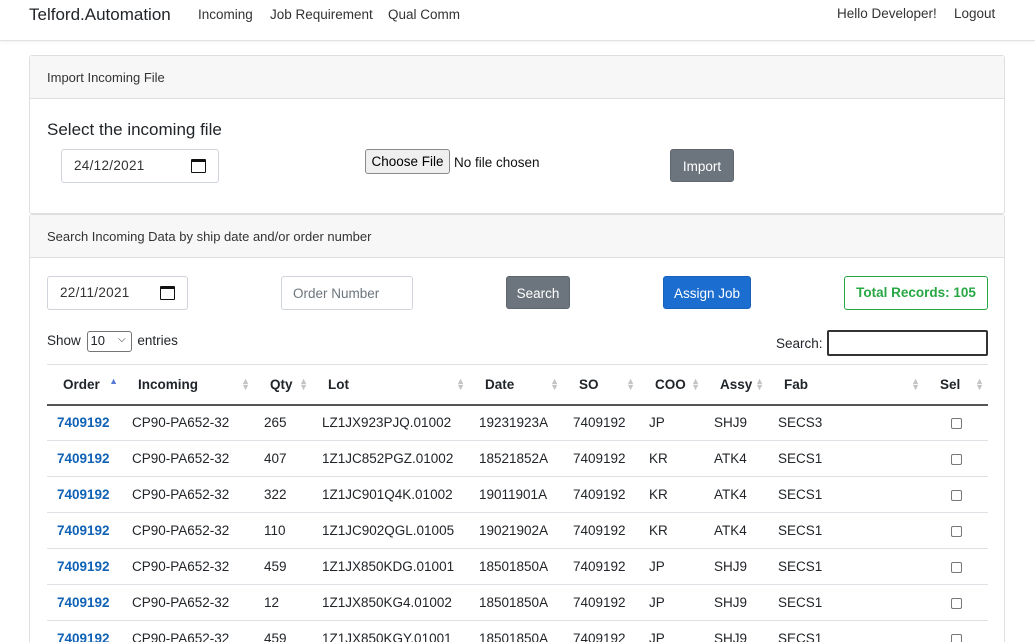 The image size is (1035, 642). Describe the element at coordinates (671, 385) in the screenshot. I see `column-header-coo: COO ▲ ▼` at that location.